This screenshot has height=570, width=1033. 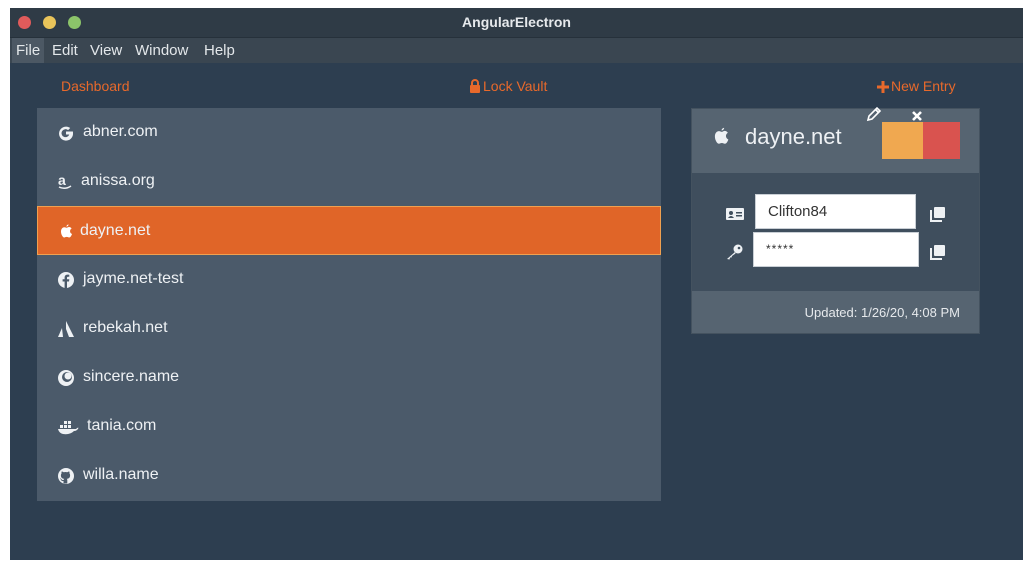 I want to click on atlassian-icon, so click(x=66, y=329).